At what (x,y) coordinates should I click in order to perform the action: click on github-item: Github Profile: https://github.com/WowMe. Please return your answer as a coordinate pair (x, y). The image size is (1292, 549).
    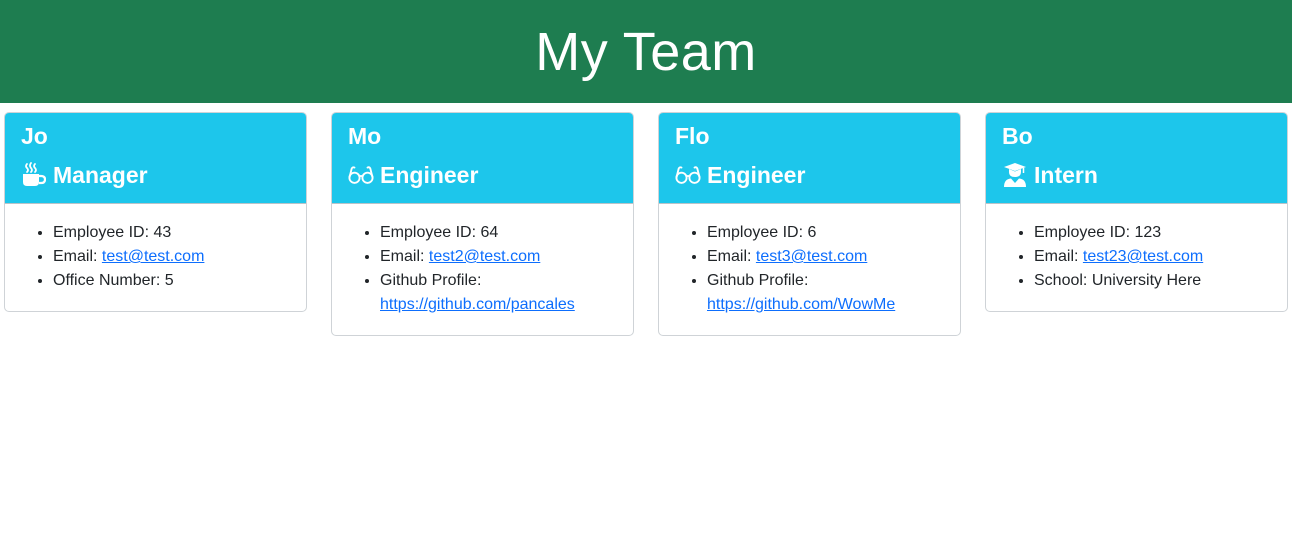
    Looking at the image, I should click on (825, 293).